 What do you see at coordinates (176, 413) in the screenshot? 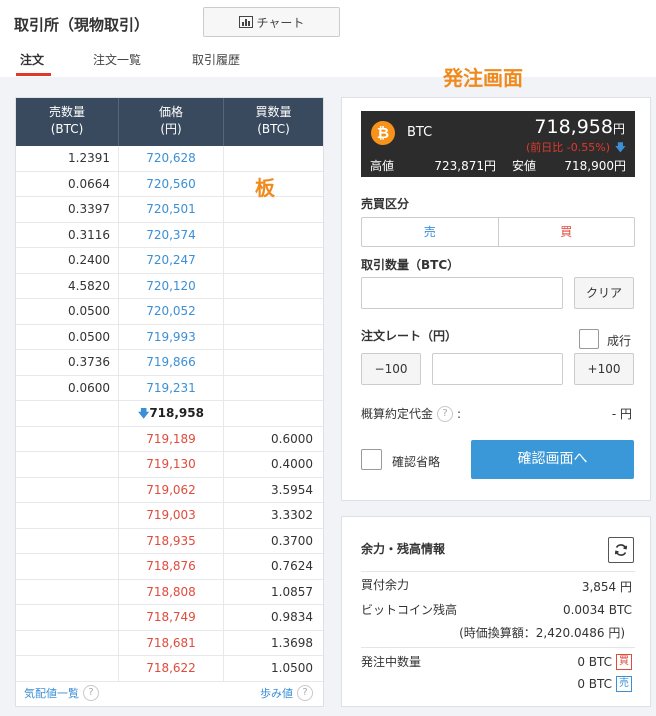
I see `last-price-value: 718,958` at bounding box center [176, 413].